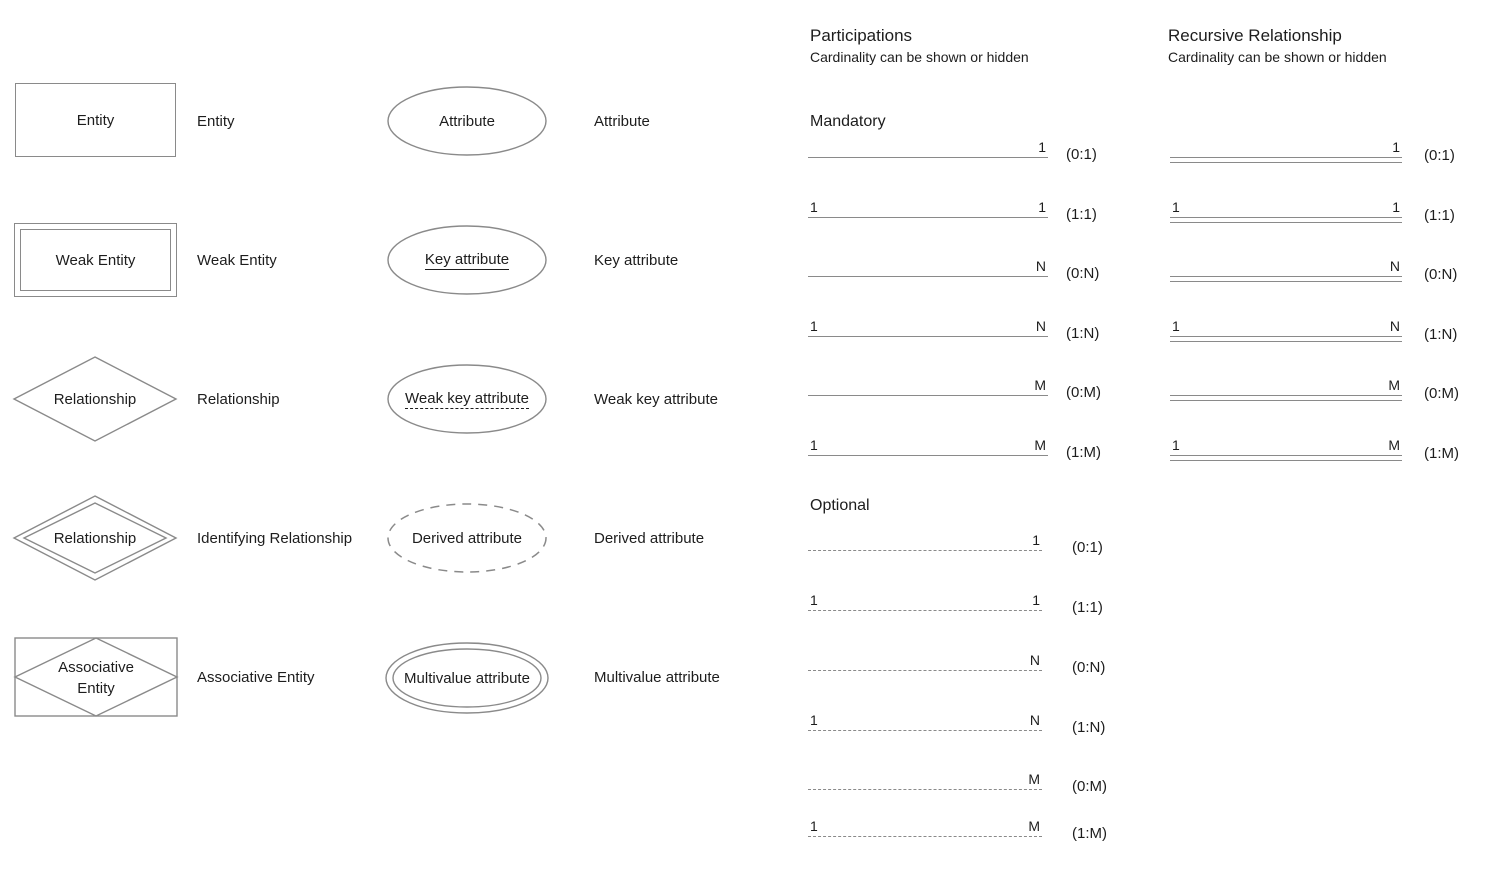  Describe the element at coordinates (957, 830) in the screenshot. I see `optional-row: 1 M (1:M)` at that location.